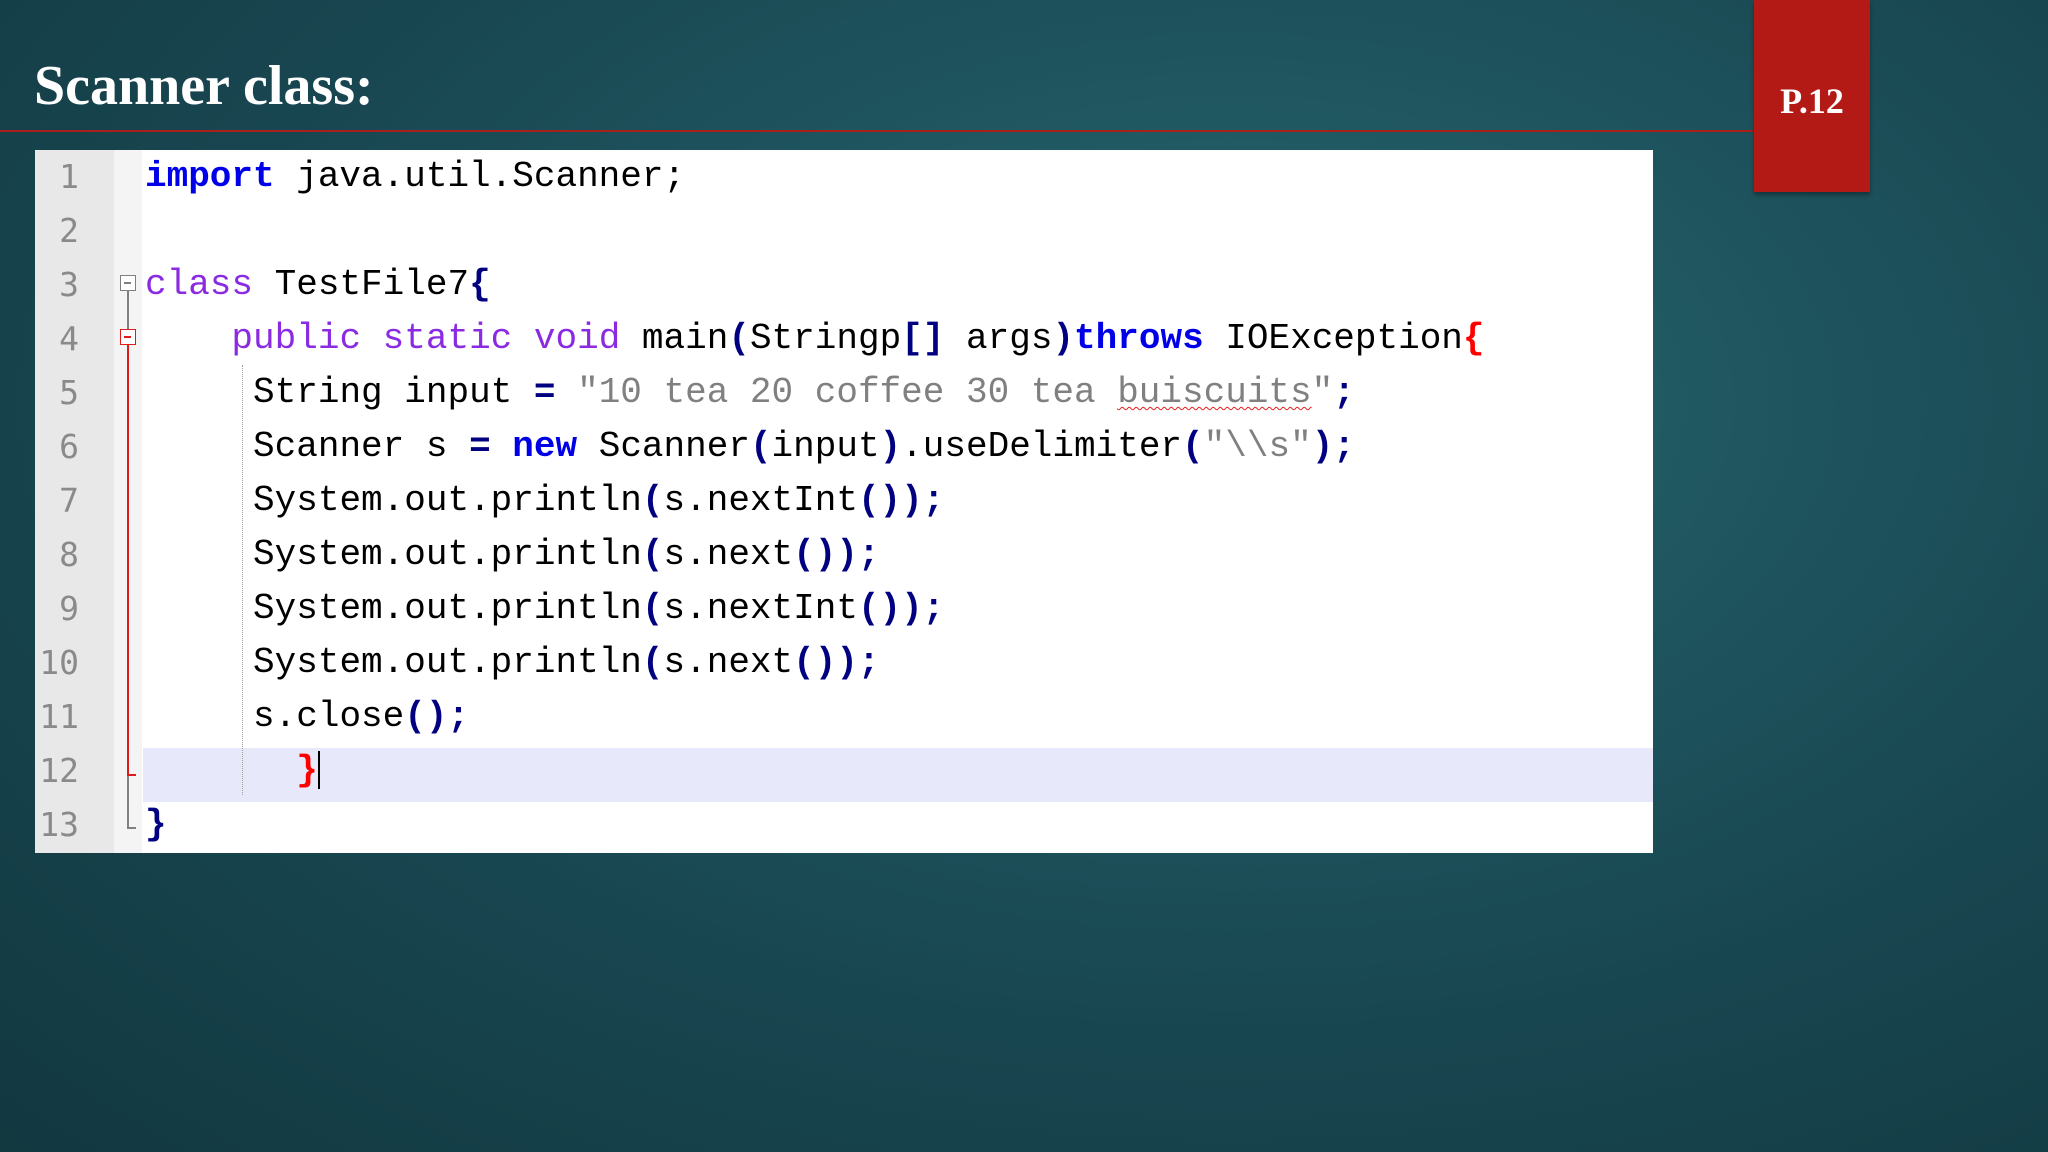 This screenshot has width=2048, height=1152. What do you see at coordinates (825, 338) in the screenshot?
I see `code-text: Stringp` at bounding box center [825, 338].